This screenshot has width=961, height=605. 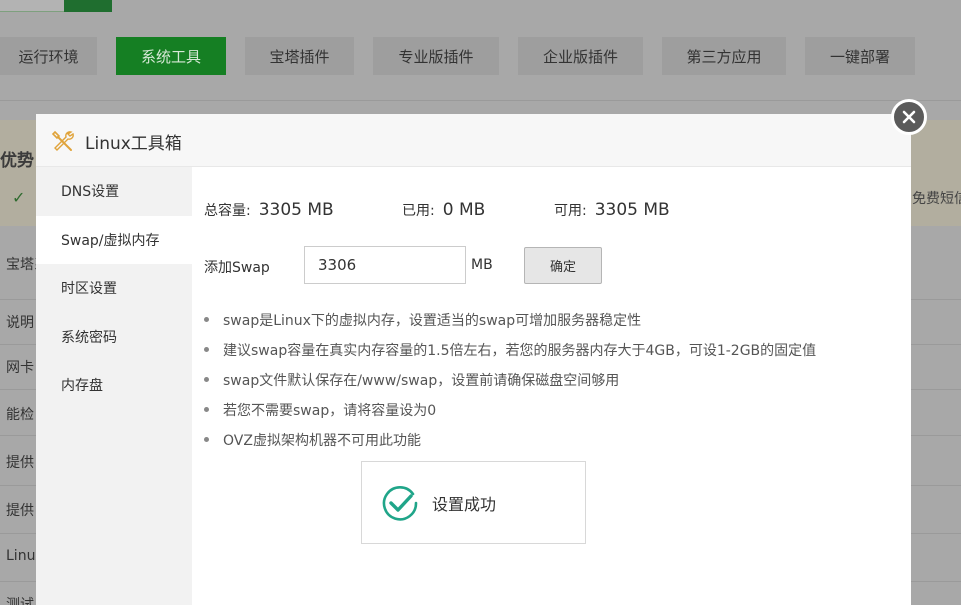 What do you see at coordinates (632, 210) in the screenshot?
I see `stat-free-value: 3305 MB` at bounding box center [632, 210].